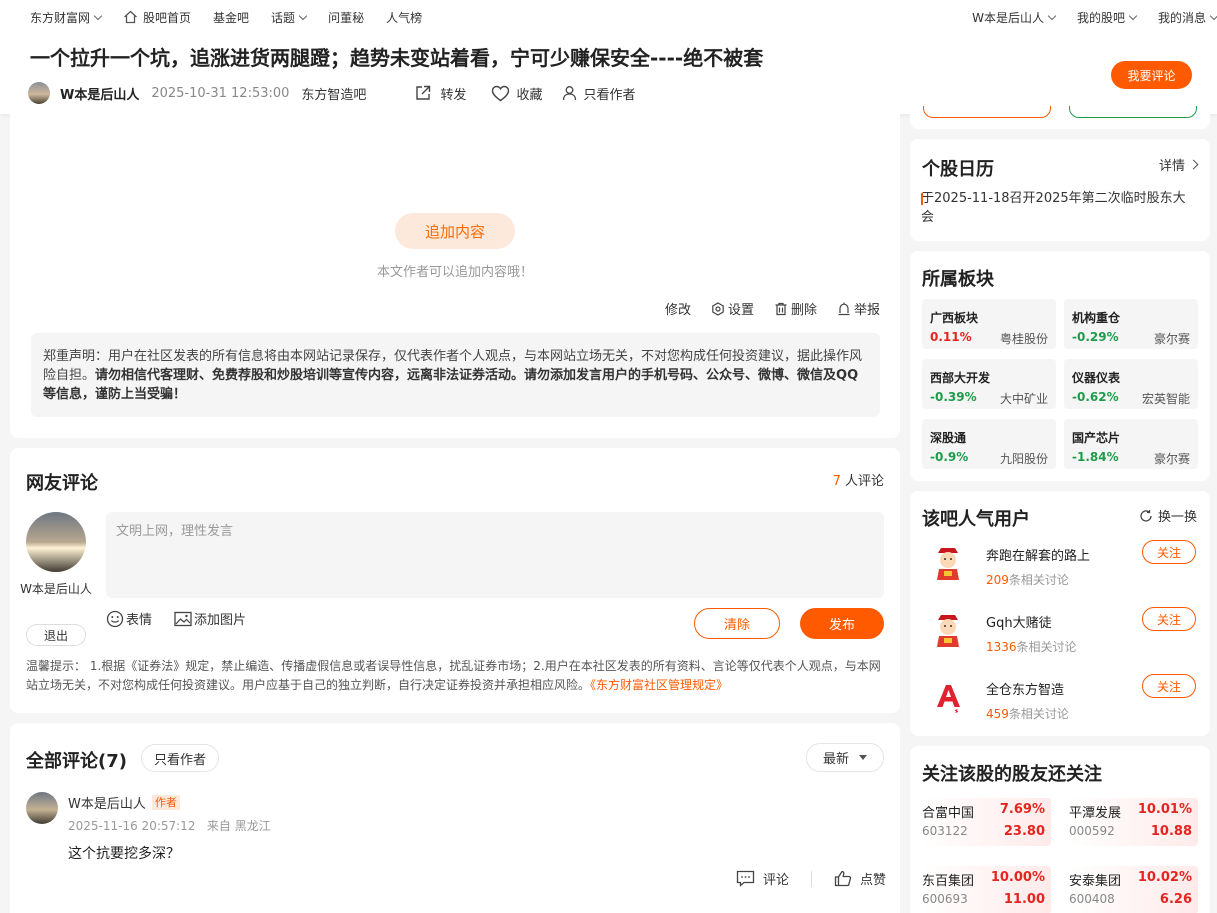 The image size is (1217, 913). I want to click on comment-actions: 评论 点赞, so click(811, 878).